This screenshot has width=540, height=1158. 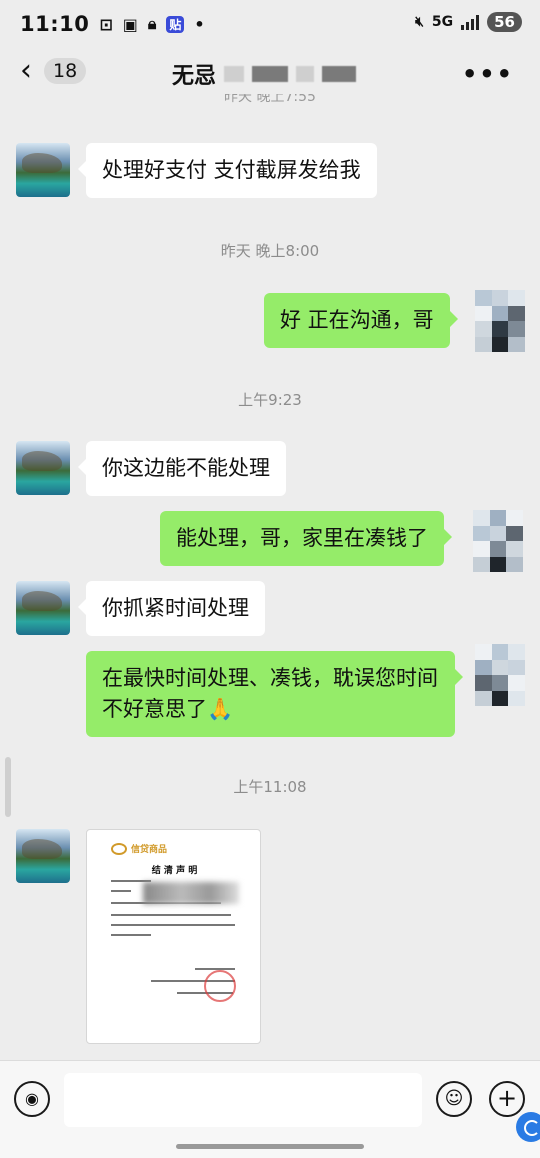 I want to click on mute-icon: 🔇︎, so click(x=419, y=22).